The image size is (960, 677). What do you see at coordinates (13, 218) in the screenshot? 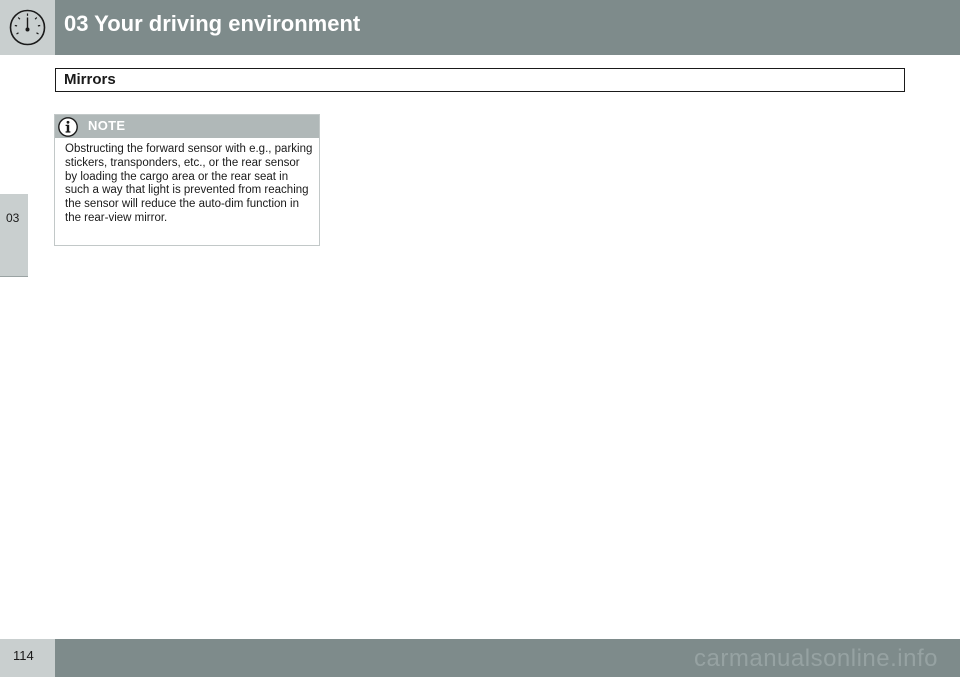
I see `chapter-tab-label: 03` at bounding box center [13, 218].